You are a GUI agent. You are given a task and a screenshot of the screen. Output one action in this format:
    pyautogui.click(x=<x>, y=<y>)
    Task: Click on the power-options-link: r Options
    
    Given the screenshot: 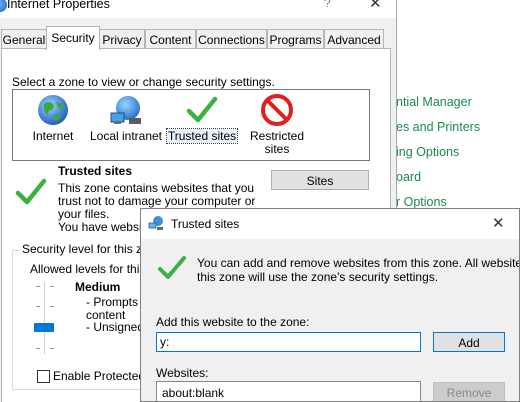 What is the action you would take?
    pyautogui.click(x=421, y=202)
    